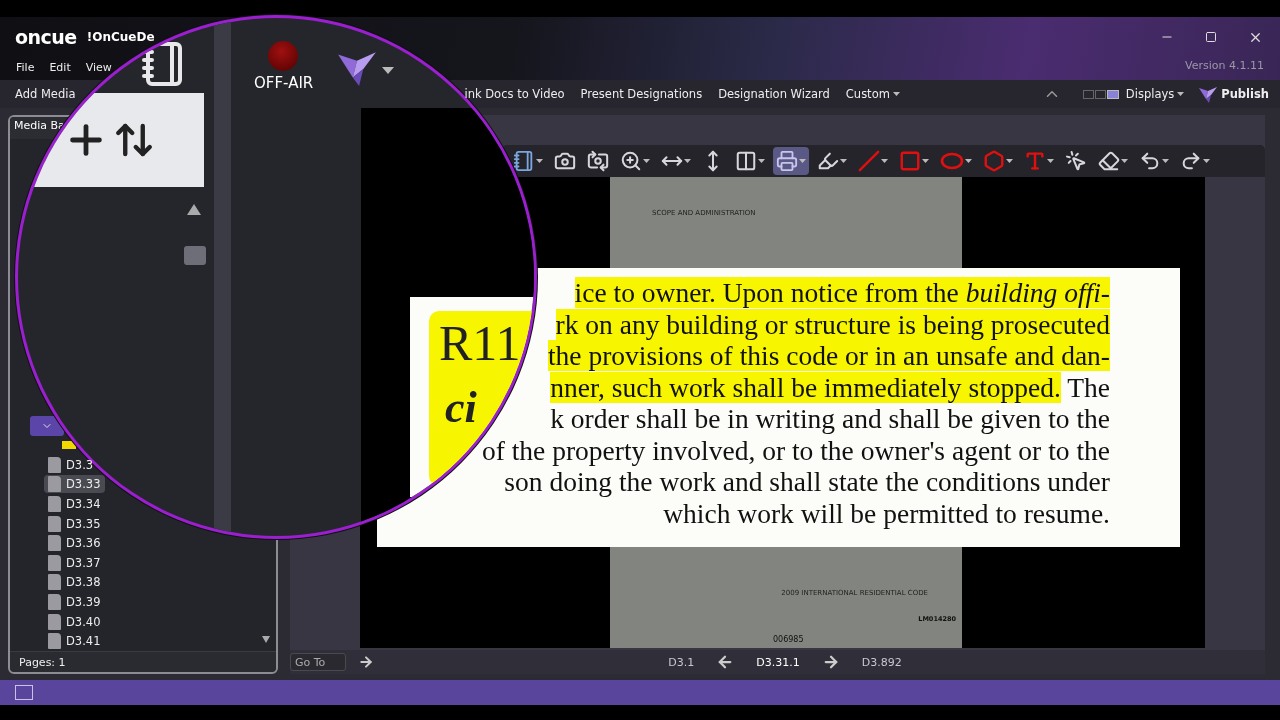  What do you see at coordinates (45, 94) in the screenshot?
I see `add-media-button: Add Media` at bounding box center [45, 94].